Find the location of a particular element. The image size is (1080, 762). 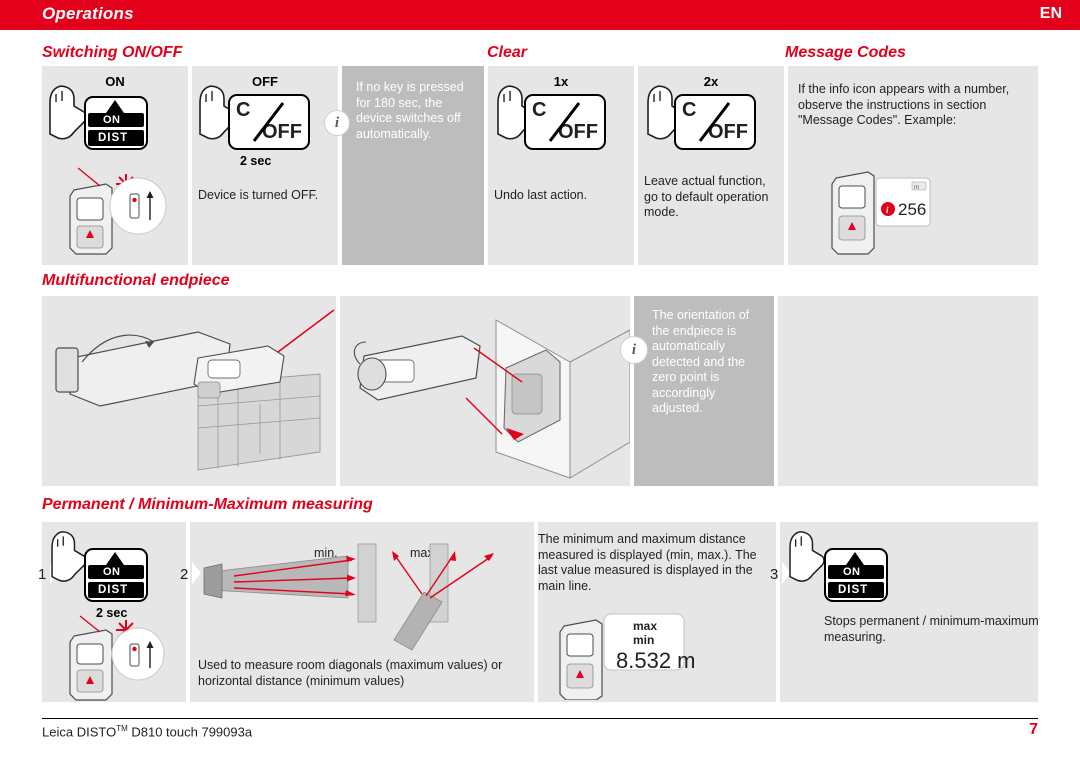

svg-text: m is located at coordinates (916, 188).